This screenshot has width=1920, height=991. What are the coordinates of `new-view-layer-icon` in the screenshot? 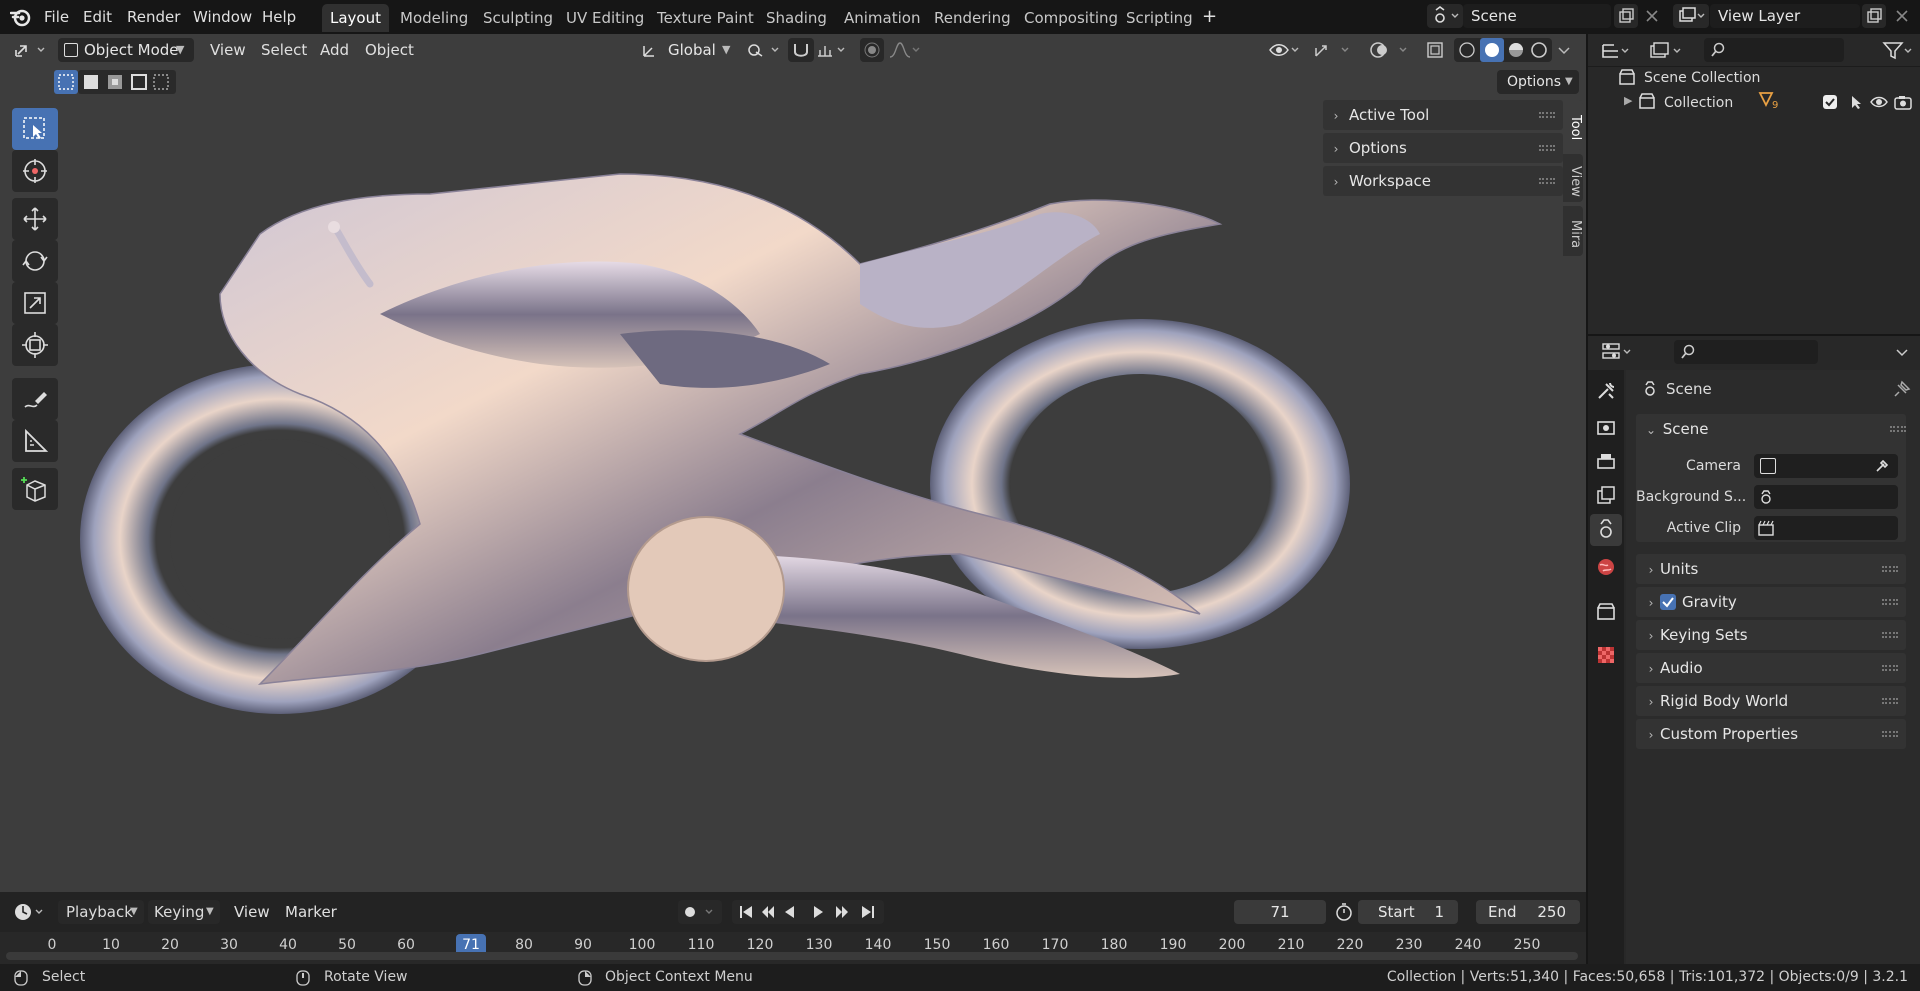 It's located at (1874, 16).